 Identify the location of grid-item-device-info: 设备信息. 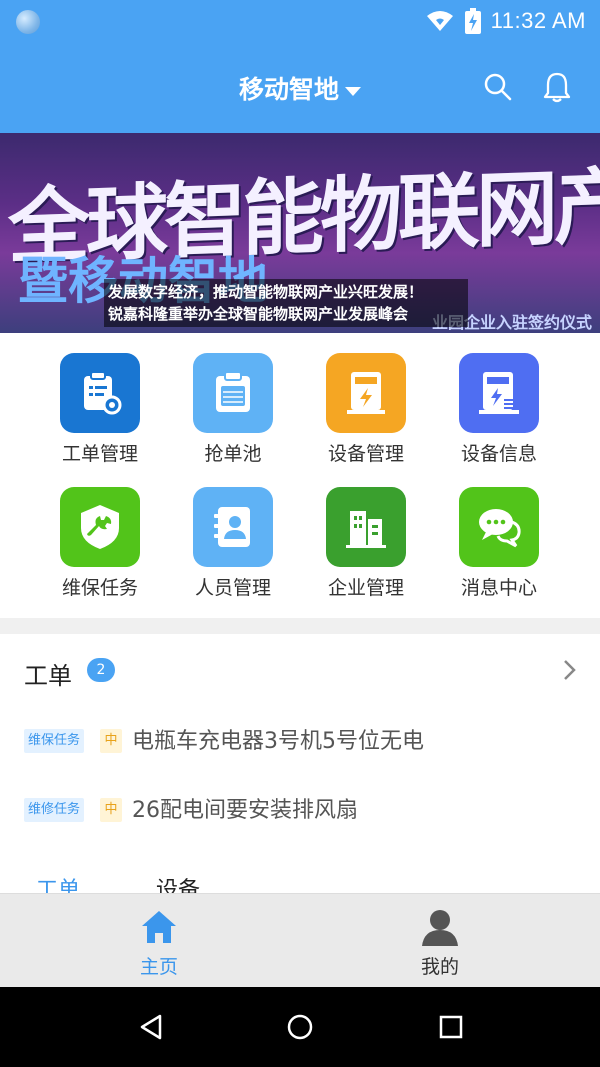
(499, 399).